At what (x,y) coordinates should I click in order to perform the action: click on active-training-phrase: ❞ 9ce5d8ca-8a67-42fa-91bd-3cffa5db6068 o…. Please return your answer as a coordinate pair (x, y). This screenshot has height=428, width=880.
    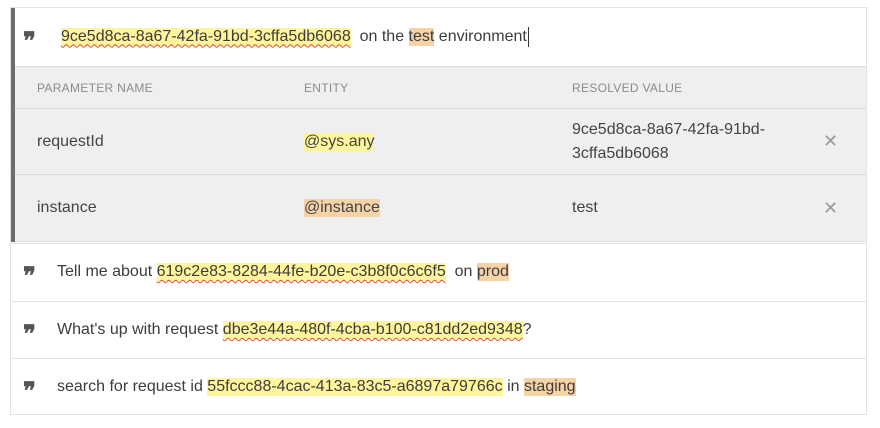
    Looking at the image, I should click on (442, 36).